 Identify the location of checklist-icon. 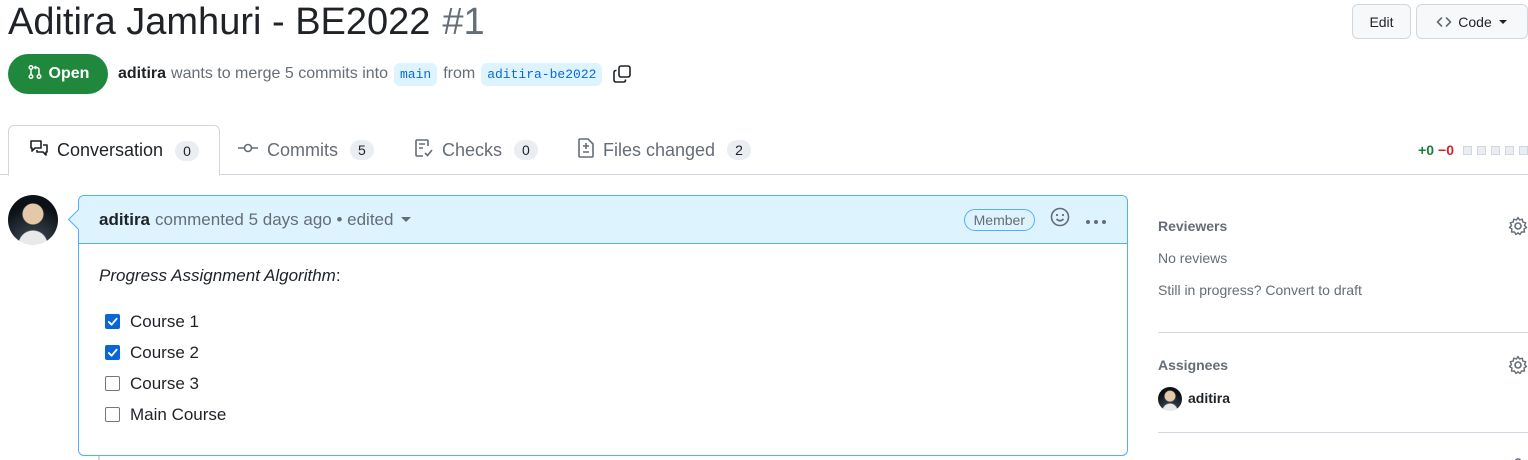
(424, 150).